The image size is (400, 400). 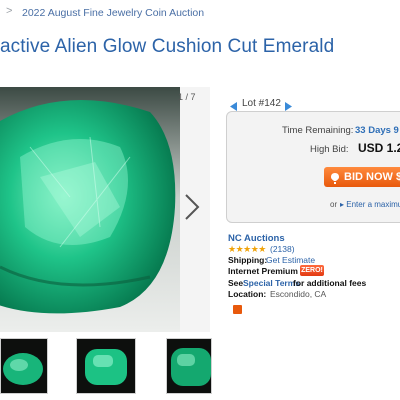 What do you see at coordinates (298, 294) in the screenshot?
I see `location-value: Escondido, CA` at bounding box center [298, 294].